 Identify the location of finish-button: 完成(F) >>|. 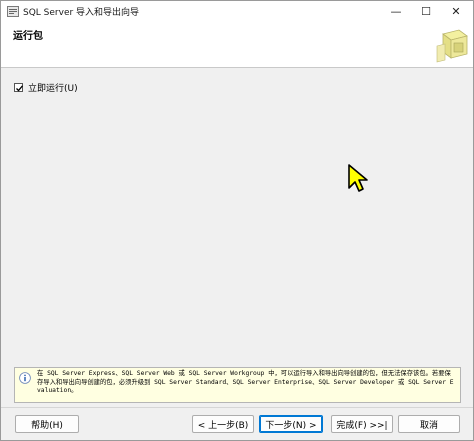
(362, 424).